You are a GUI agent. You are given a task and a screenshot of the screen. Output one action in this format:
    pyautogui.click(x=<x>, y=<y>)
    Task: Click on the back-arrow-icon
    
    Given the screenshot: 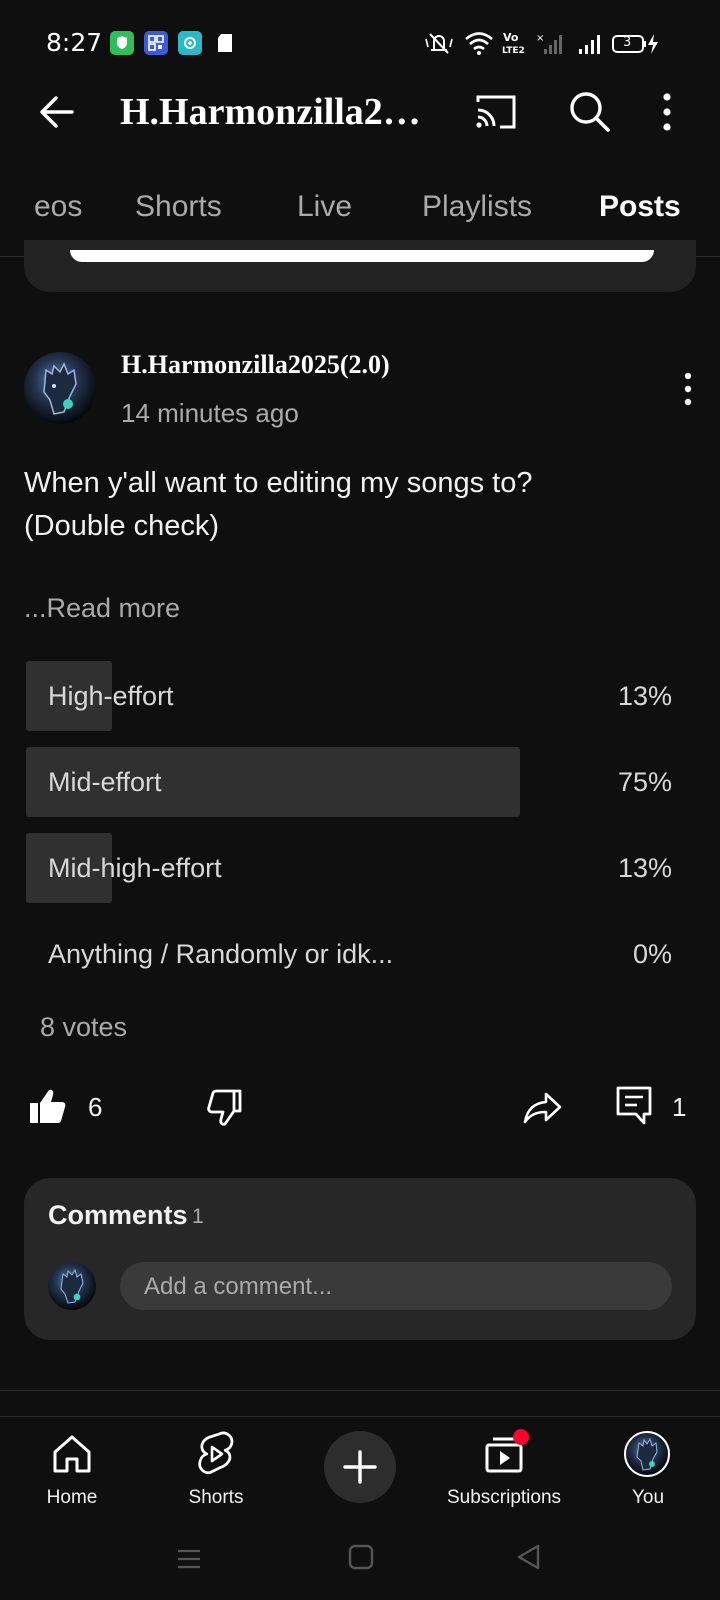 What is the action you would take?
    pyautogui.click(x=58, y=112)
    